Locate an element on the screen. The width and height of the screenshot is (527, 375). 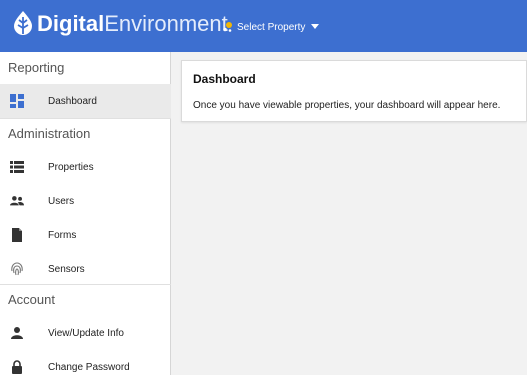
sidebar-item-forms: Forms is located at coordinates (85, 235).